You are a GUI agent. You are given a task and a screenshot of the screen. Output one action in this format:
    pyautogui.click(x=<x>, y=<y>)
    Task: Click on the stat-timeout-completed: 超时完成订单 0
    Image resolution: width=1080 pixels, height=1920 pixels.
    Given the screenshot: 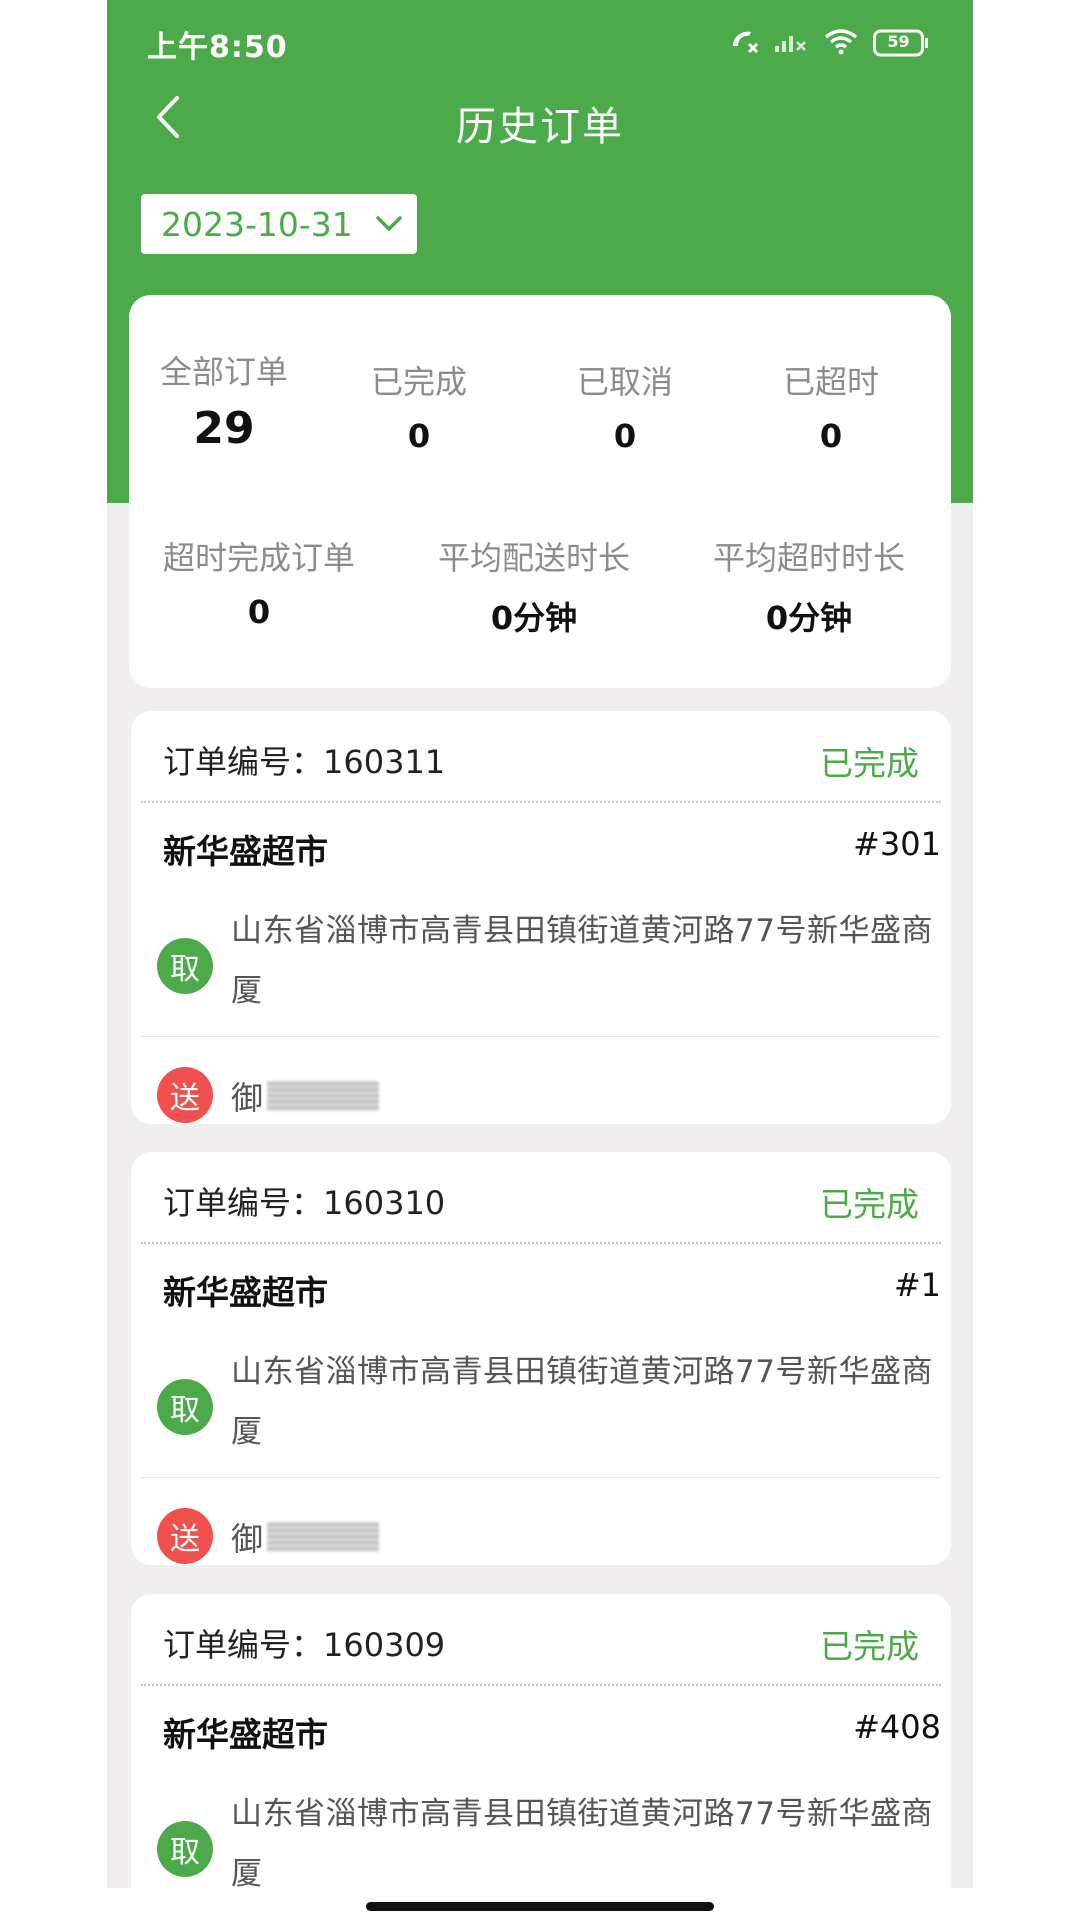 What is the action you would take?
    pyautogui.click(x=259, y=582)
    